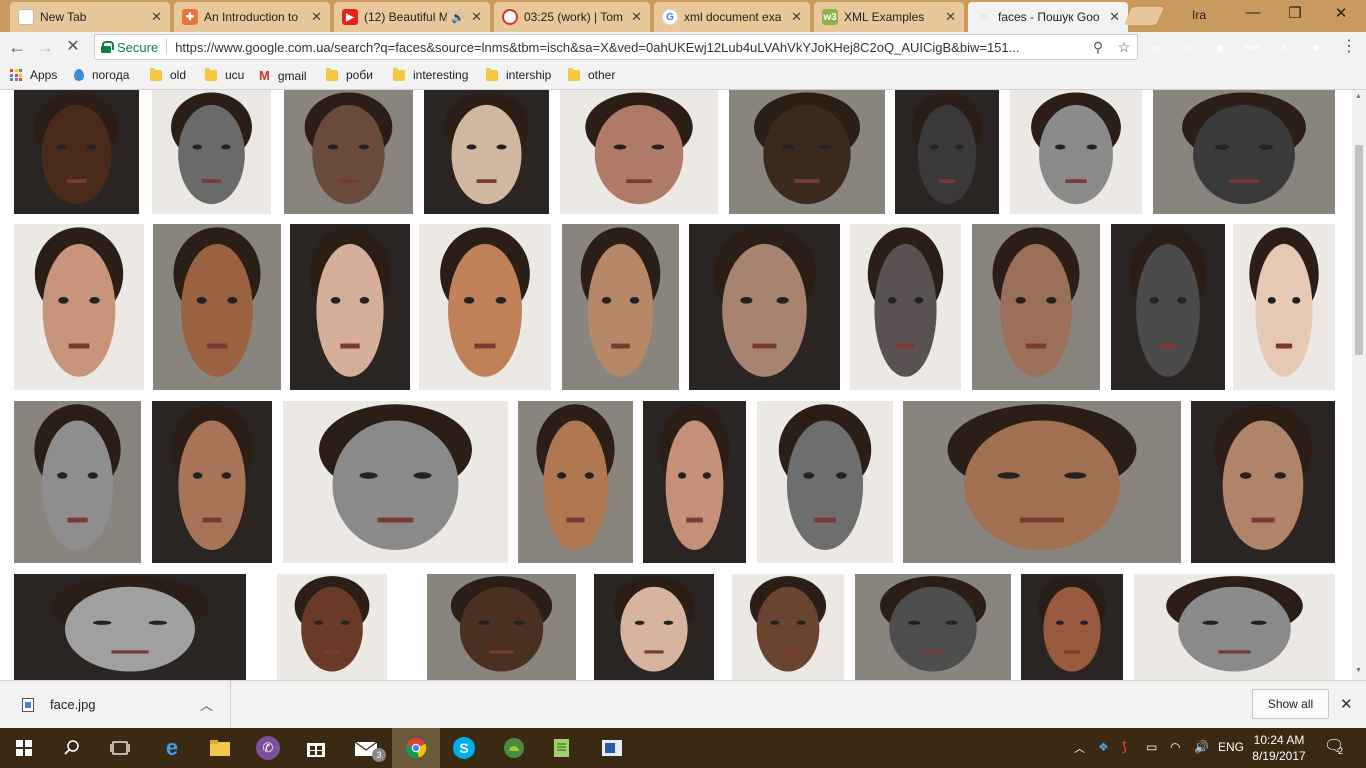  Describe the element at coordinates (366, 748) in the screenshot. I see `mail-icon: 3` at that location.